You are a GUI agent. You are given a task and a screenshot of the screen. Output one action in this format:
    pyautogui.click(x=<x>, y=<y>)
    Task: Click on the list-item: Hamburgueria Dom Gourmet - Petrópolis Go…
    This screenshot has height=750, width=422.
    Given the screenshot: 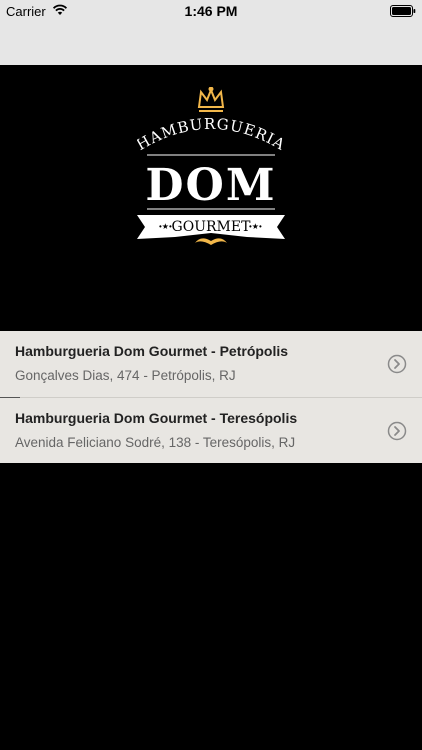 What is the action you would take?
    pyautogui.click(x=211, y=364)
    